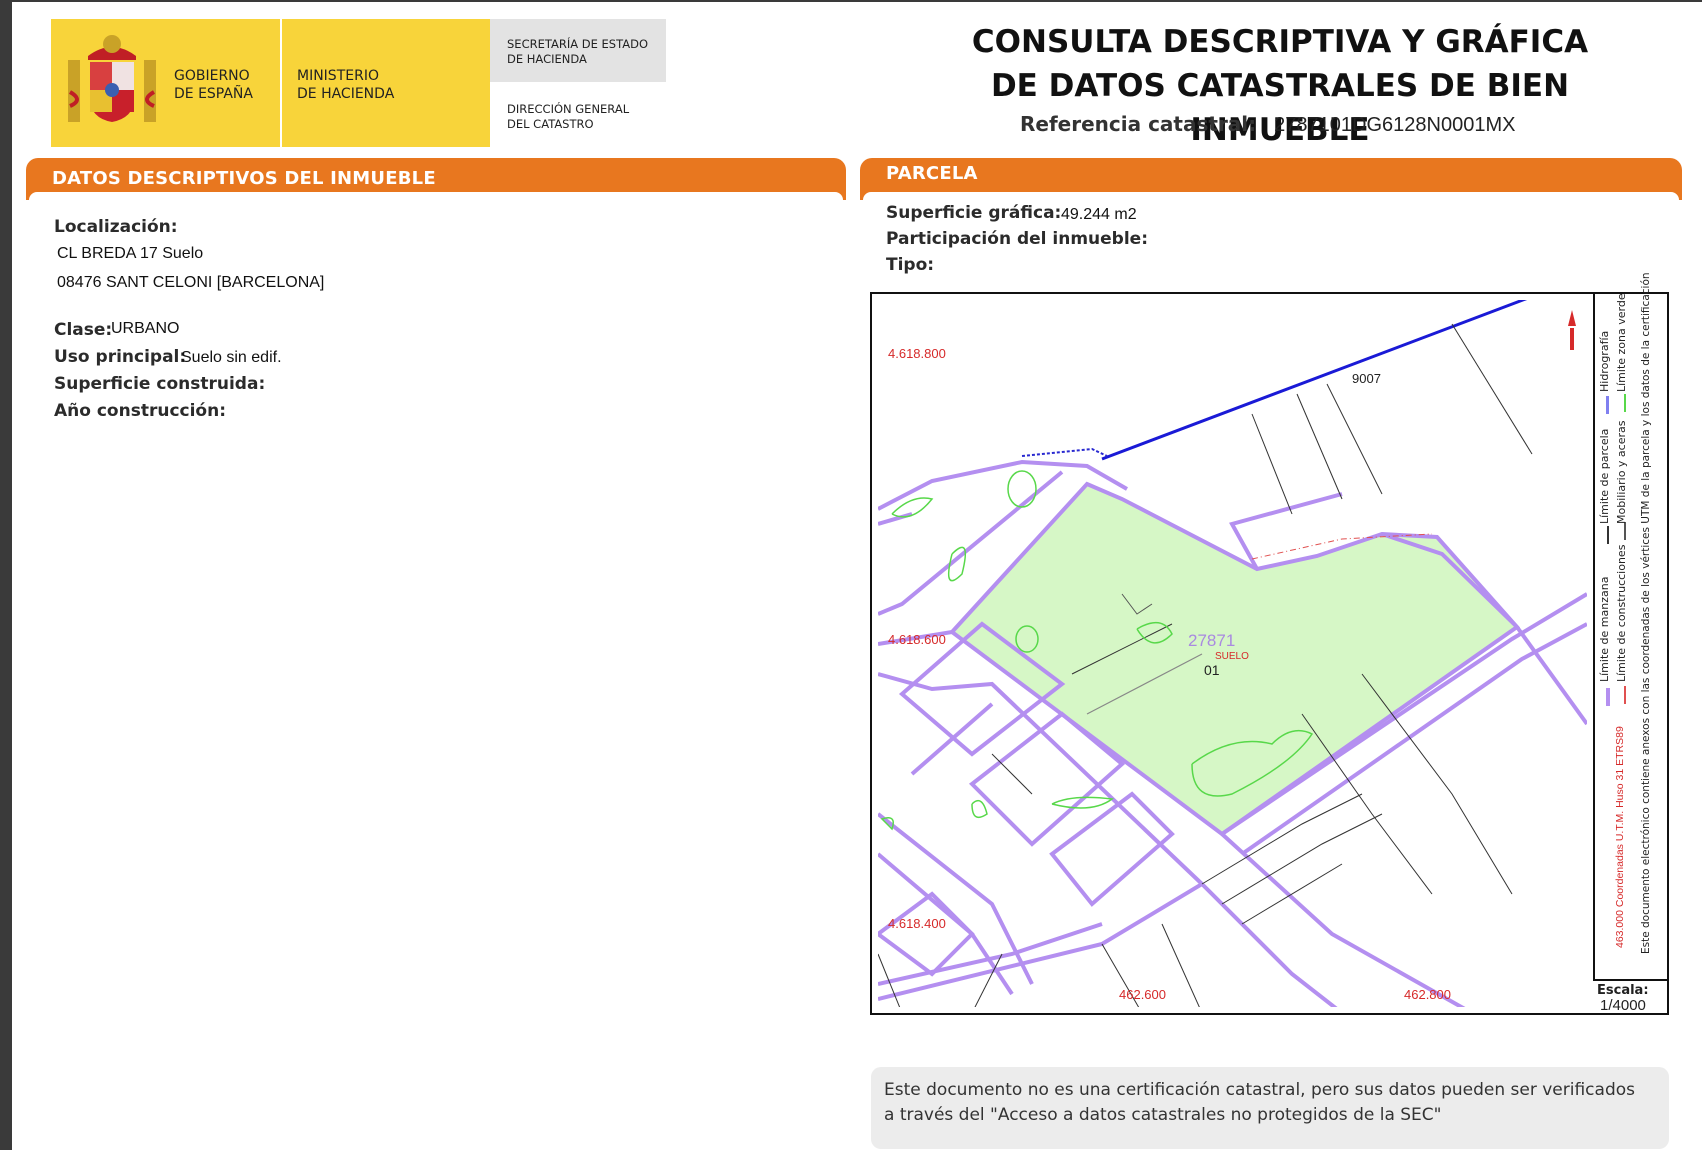  What do you see at coordinates (231, 357) in the screenshot?
I see `uso-principal-value: Suelo sin edif.` at bounding box center [231, 357].